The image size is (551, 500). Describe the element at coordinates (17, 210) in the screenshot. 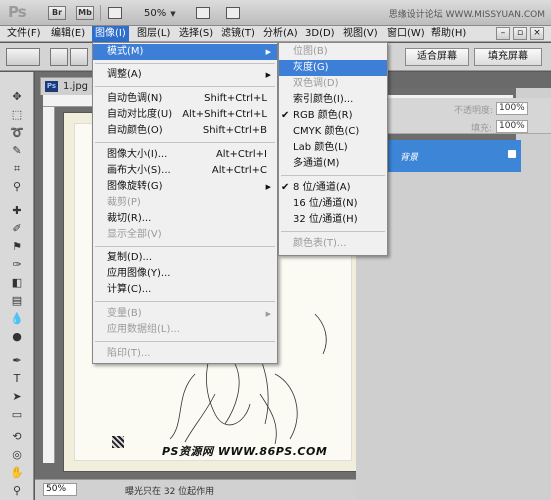

I see `healing-brush-icon: ✚` at that location.